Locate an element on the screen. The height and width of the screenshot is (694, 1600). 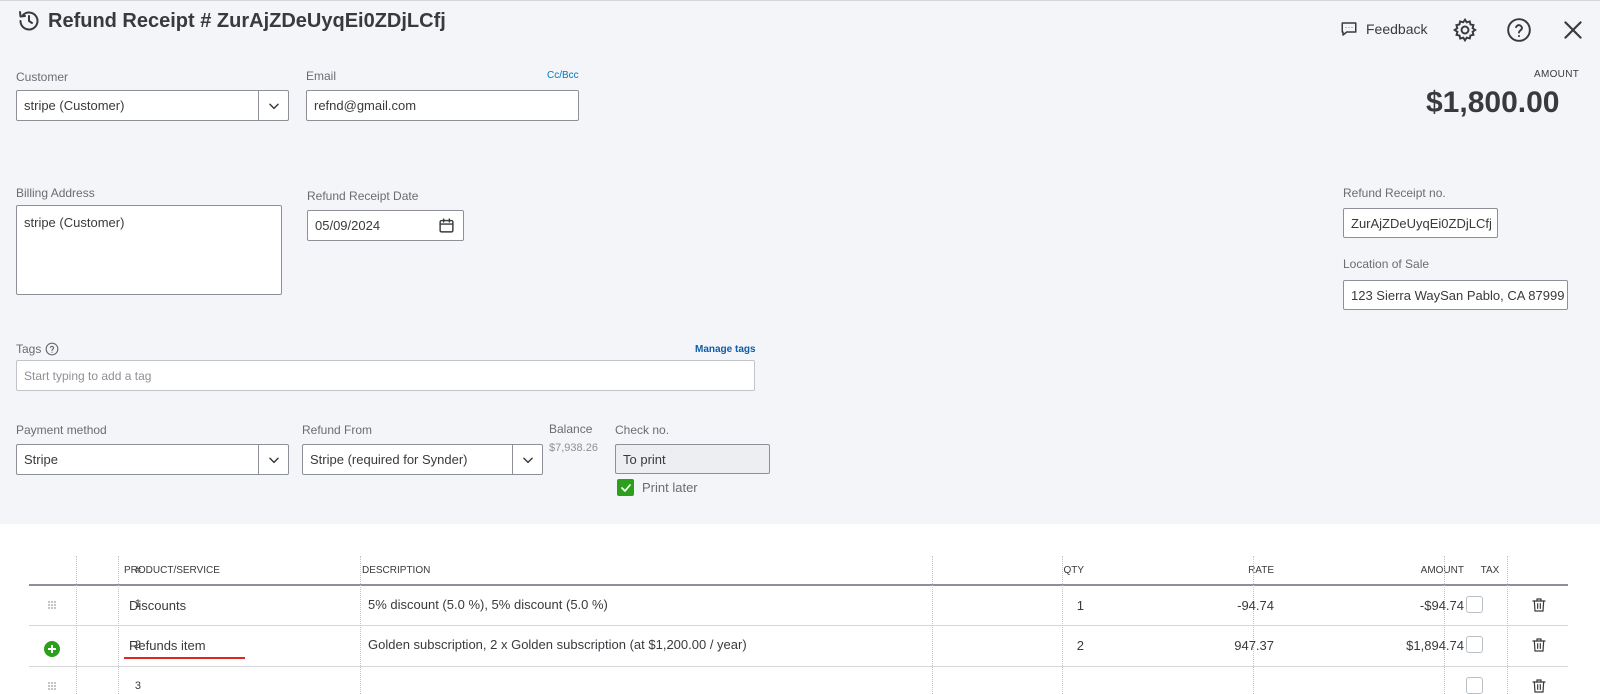
payment-method-label: Payment method is located at coordinates (61, 430).